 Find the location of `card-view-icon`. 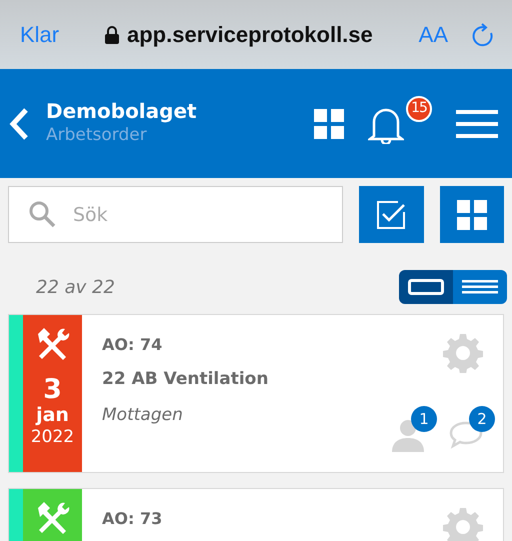

card-view-icon is located at coordinates (426, 287).